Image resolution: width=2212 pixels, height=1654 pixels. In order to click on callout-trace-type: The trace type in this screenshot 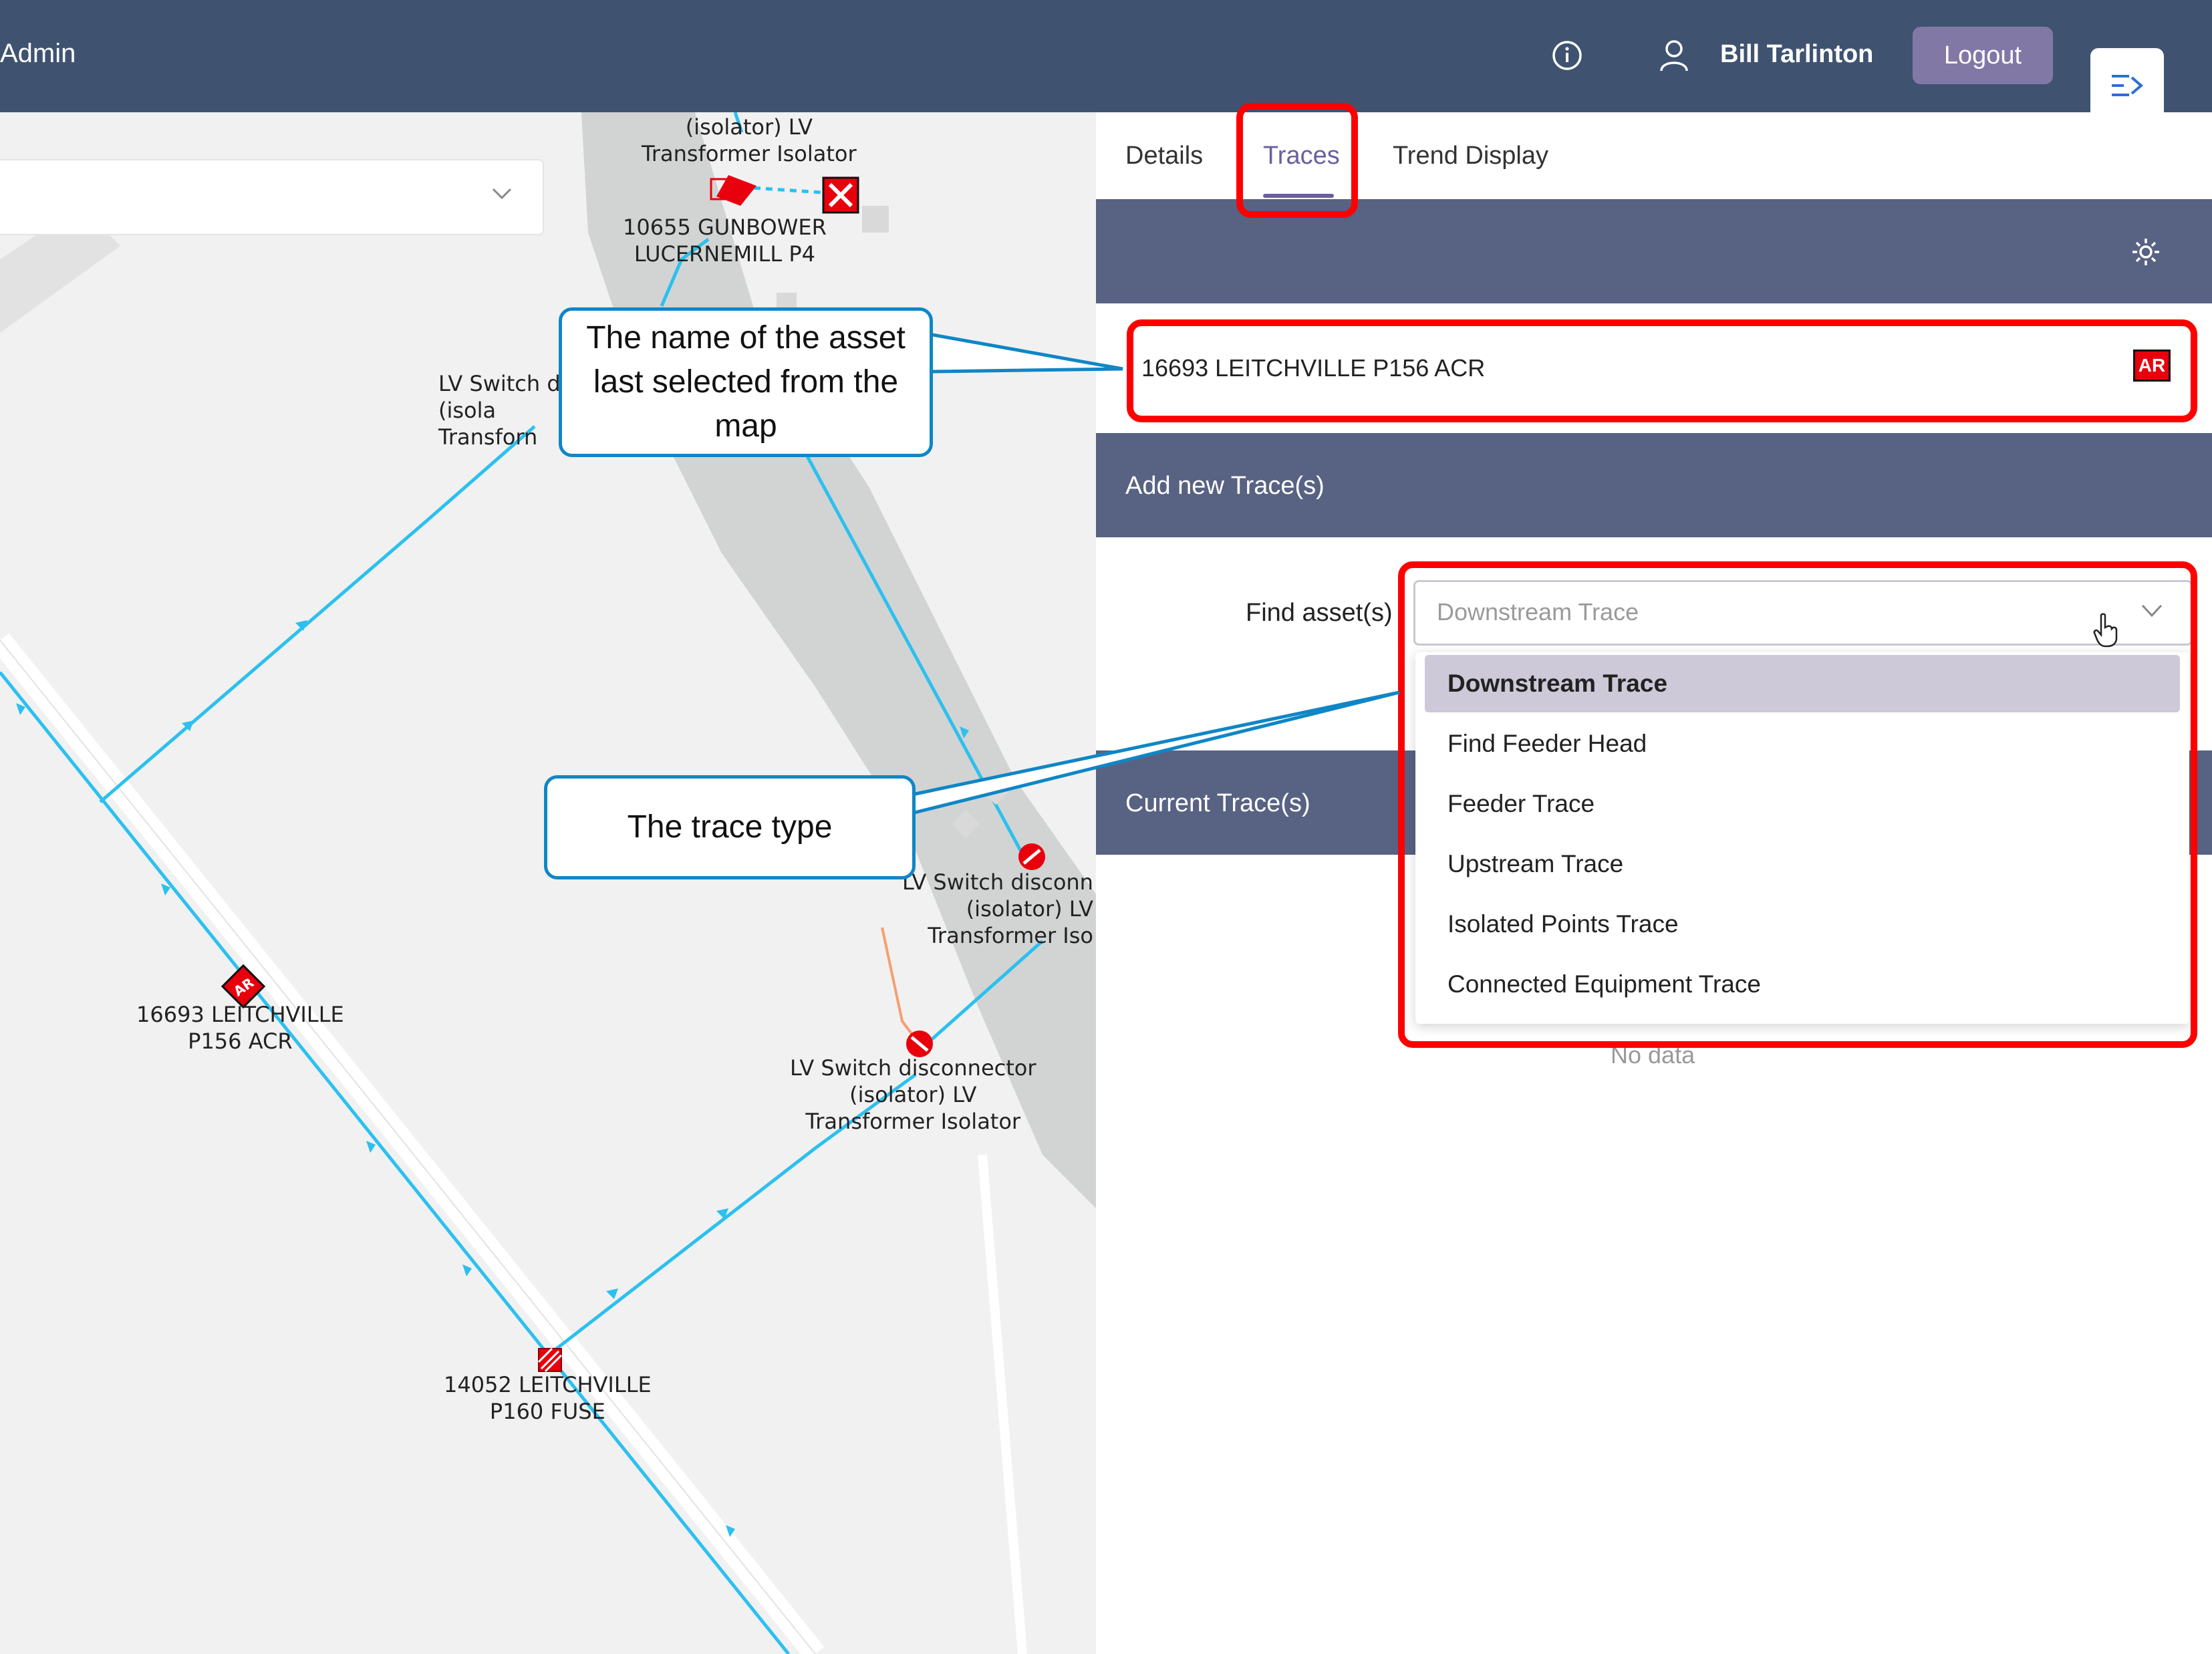, I will do `click(730, 827)`.